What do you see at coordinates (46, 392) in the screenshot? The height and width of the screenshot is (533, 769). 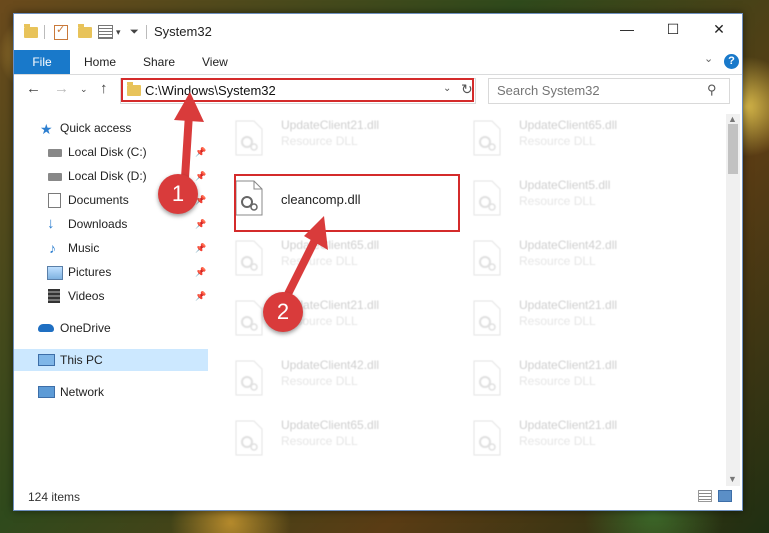 I see `network-icon` at bounding box center [46, 392].